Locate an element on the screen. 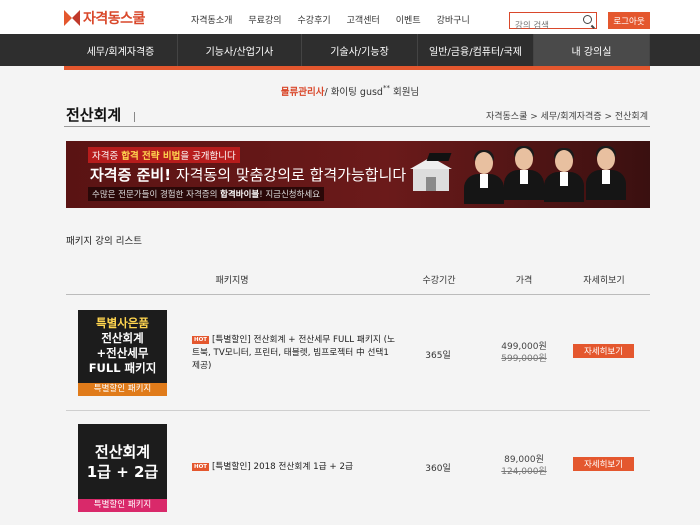 The height and width of the screenshot is (525, 700). price-block: 499,000원 599,000원 is located at coordinates (524, 353).